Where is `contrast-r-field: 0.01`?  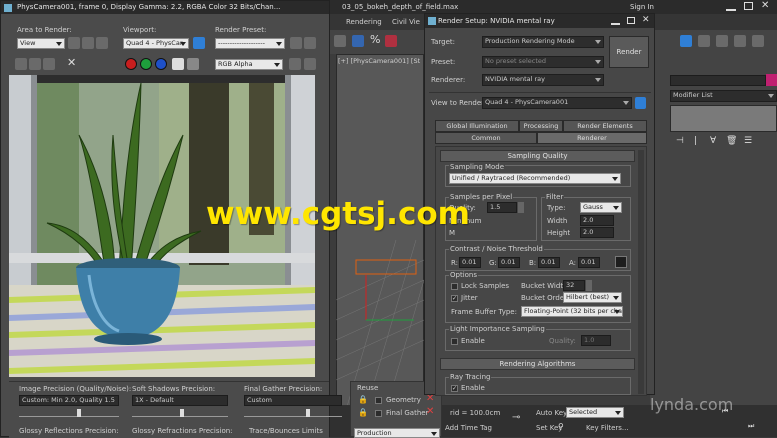 contrast-r-field: 0.01 is located at coordinates (470, 262).